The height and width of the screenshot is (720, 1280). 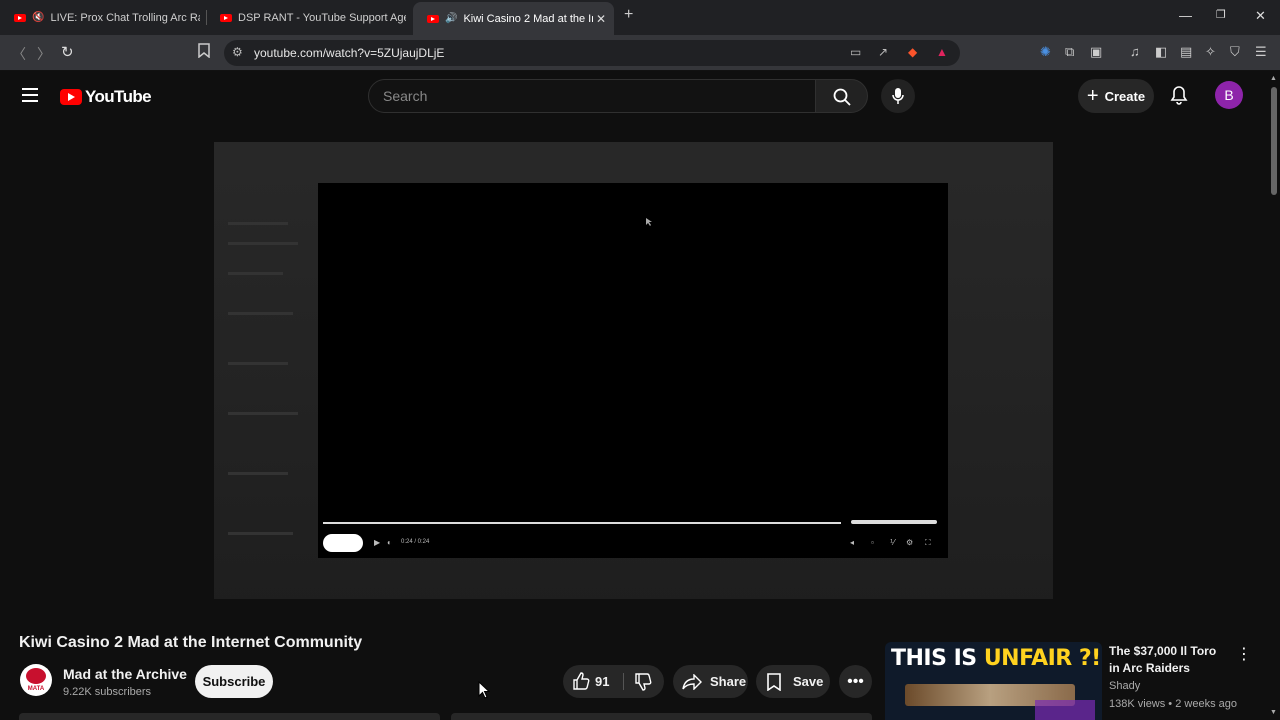 I want to click on brave-shields-icon: ◆, so click(x=912, y=52).